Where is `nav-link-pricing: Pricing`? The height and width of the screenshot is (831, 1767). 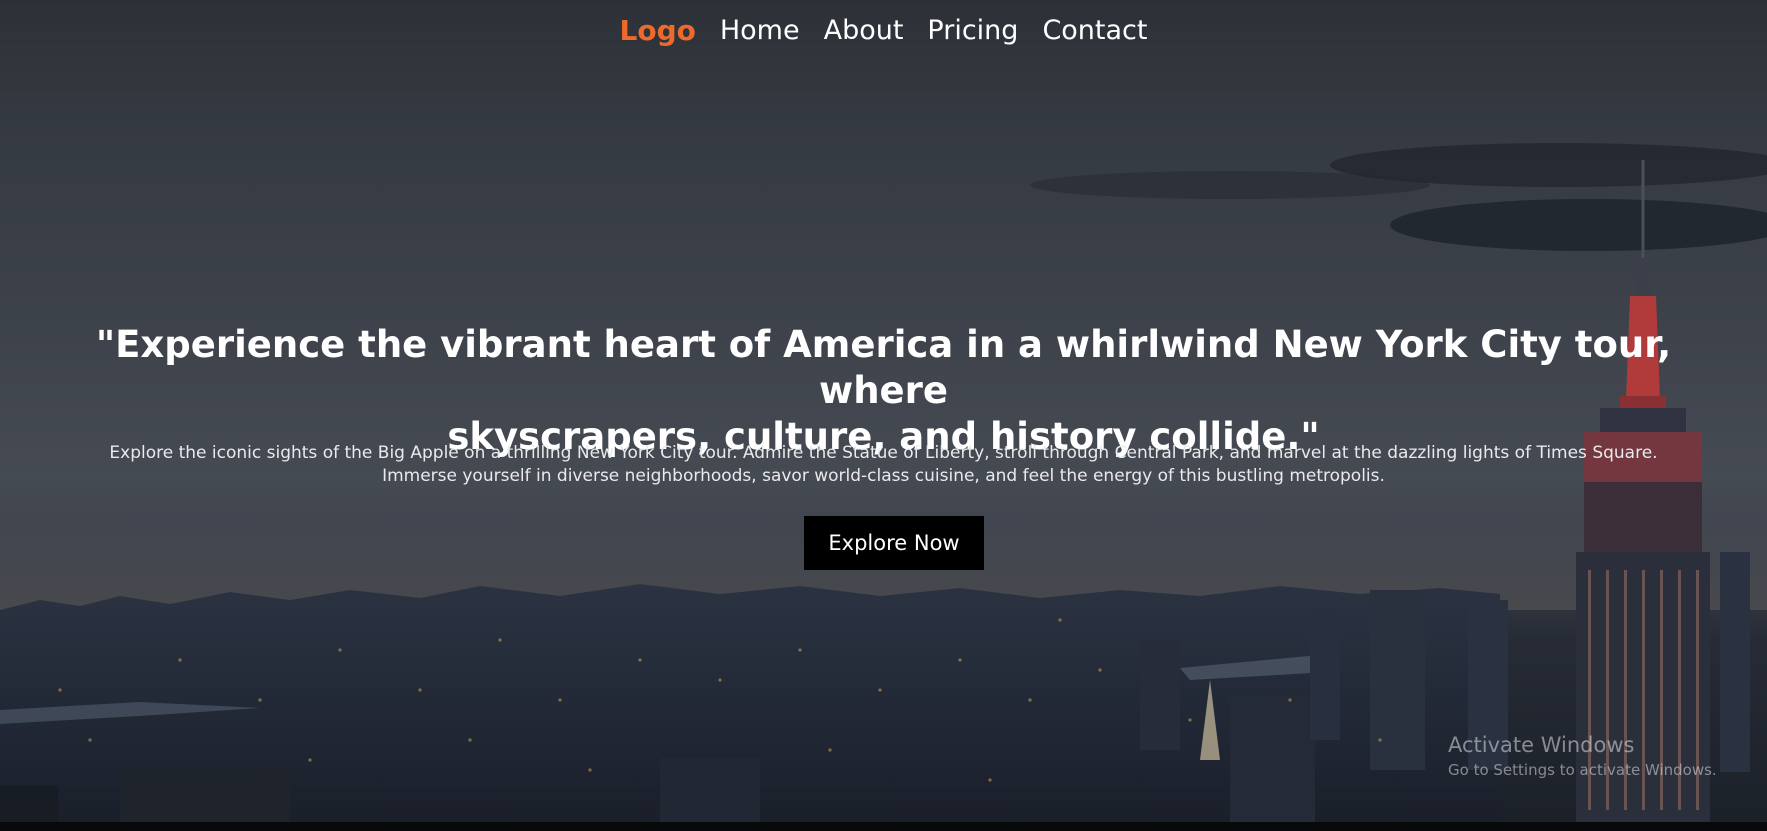 nav-link-pricing: Pricing is located at coordinates (972, 30).